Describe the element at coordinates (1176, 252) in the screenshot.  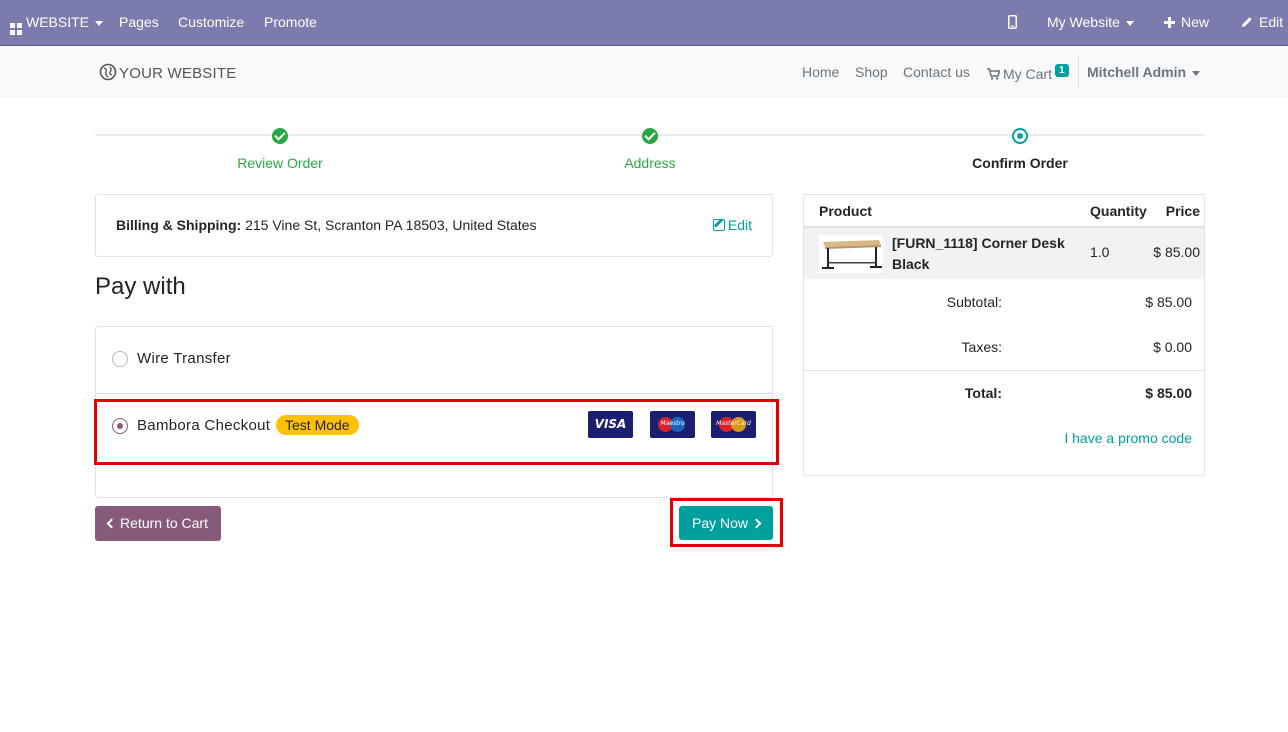
I see `product-price: $ 85.00` at that location.